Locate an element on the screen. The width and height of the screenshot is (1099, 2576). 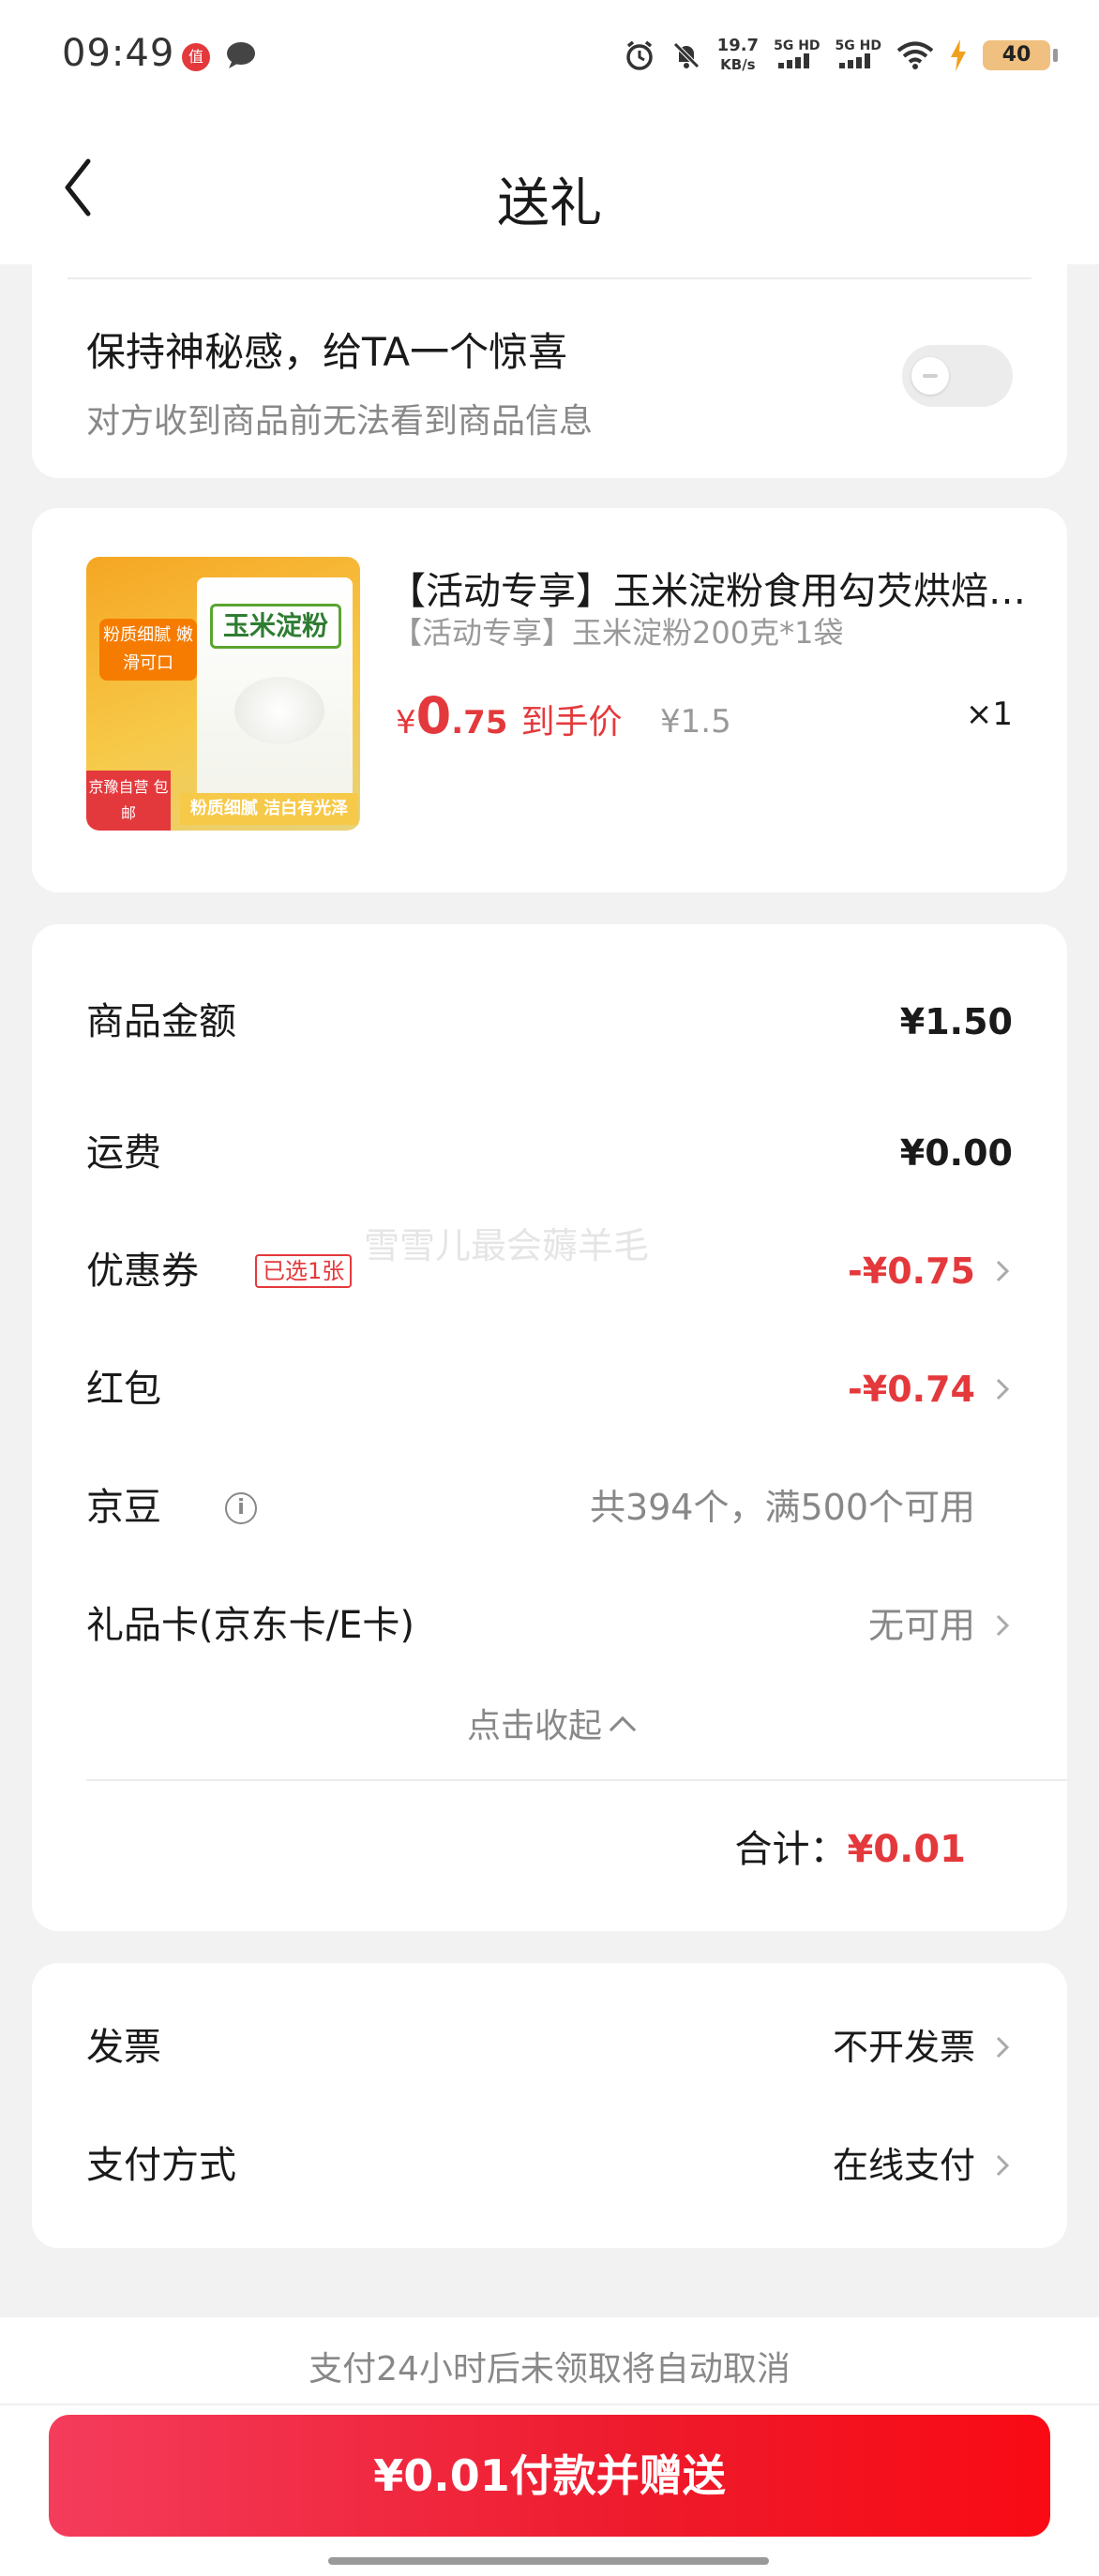
app-notification-icon: 值 is located at coordinates (196, 57).